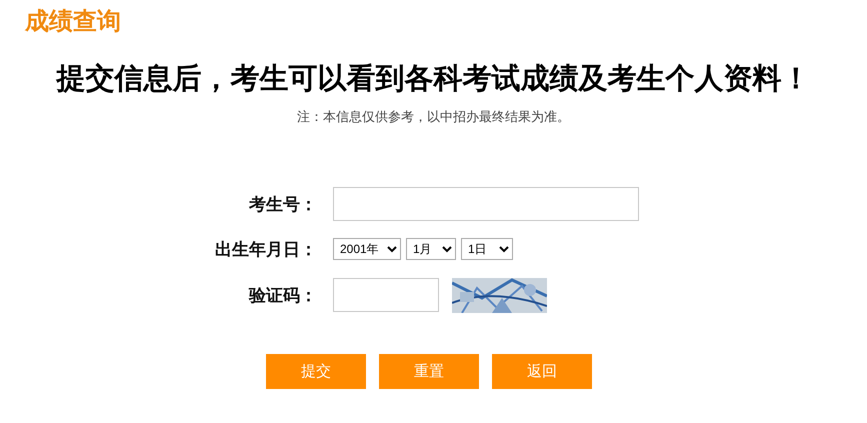 The image size is (867, 423). I want to click on page-title: 成绩查询, so click(73, 21).